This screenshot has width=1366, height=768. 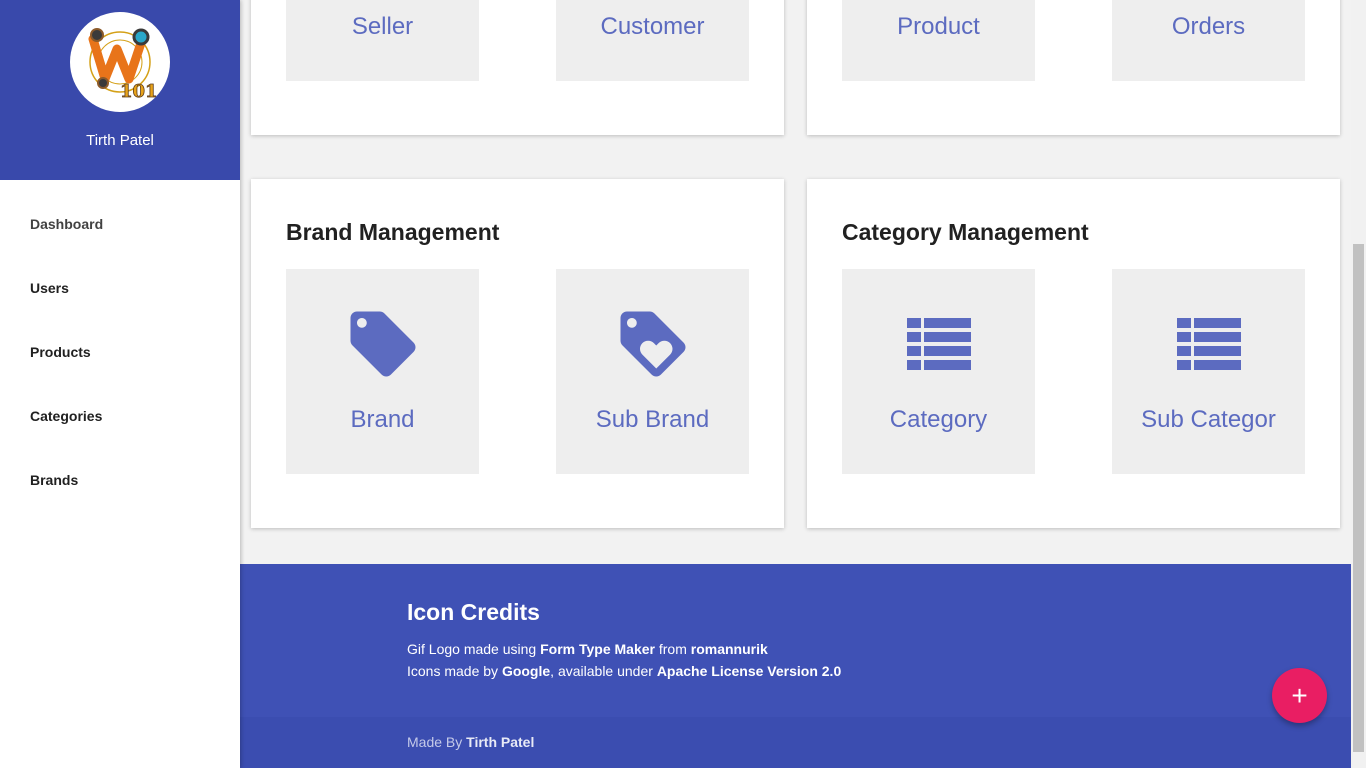 I want to click on product-tile-label: Product, so click(x=938, y=26).